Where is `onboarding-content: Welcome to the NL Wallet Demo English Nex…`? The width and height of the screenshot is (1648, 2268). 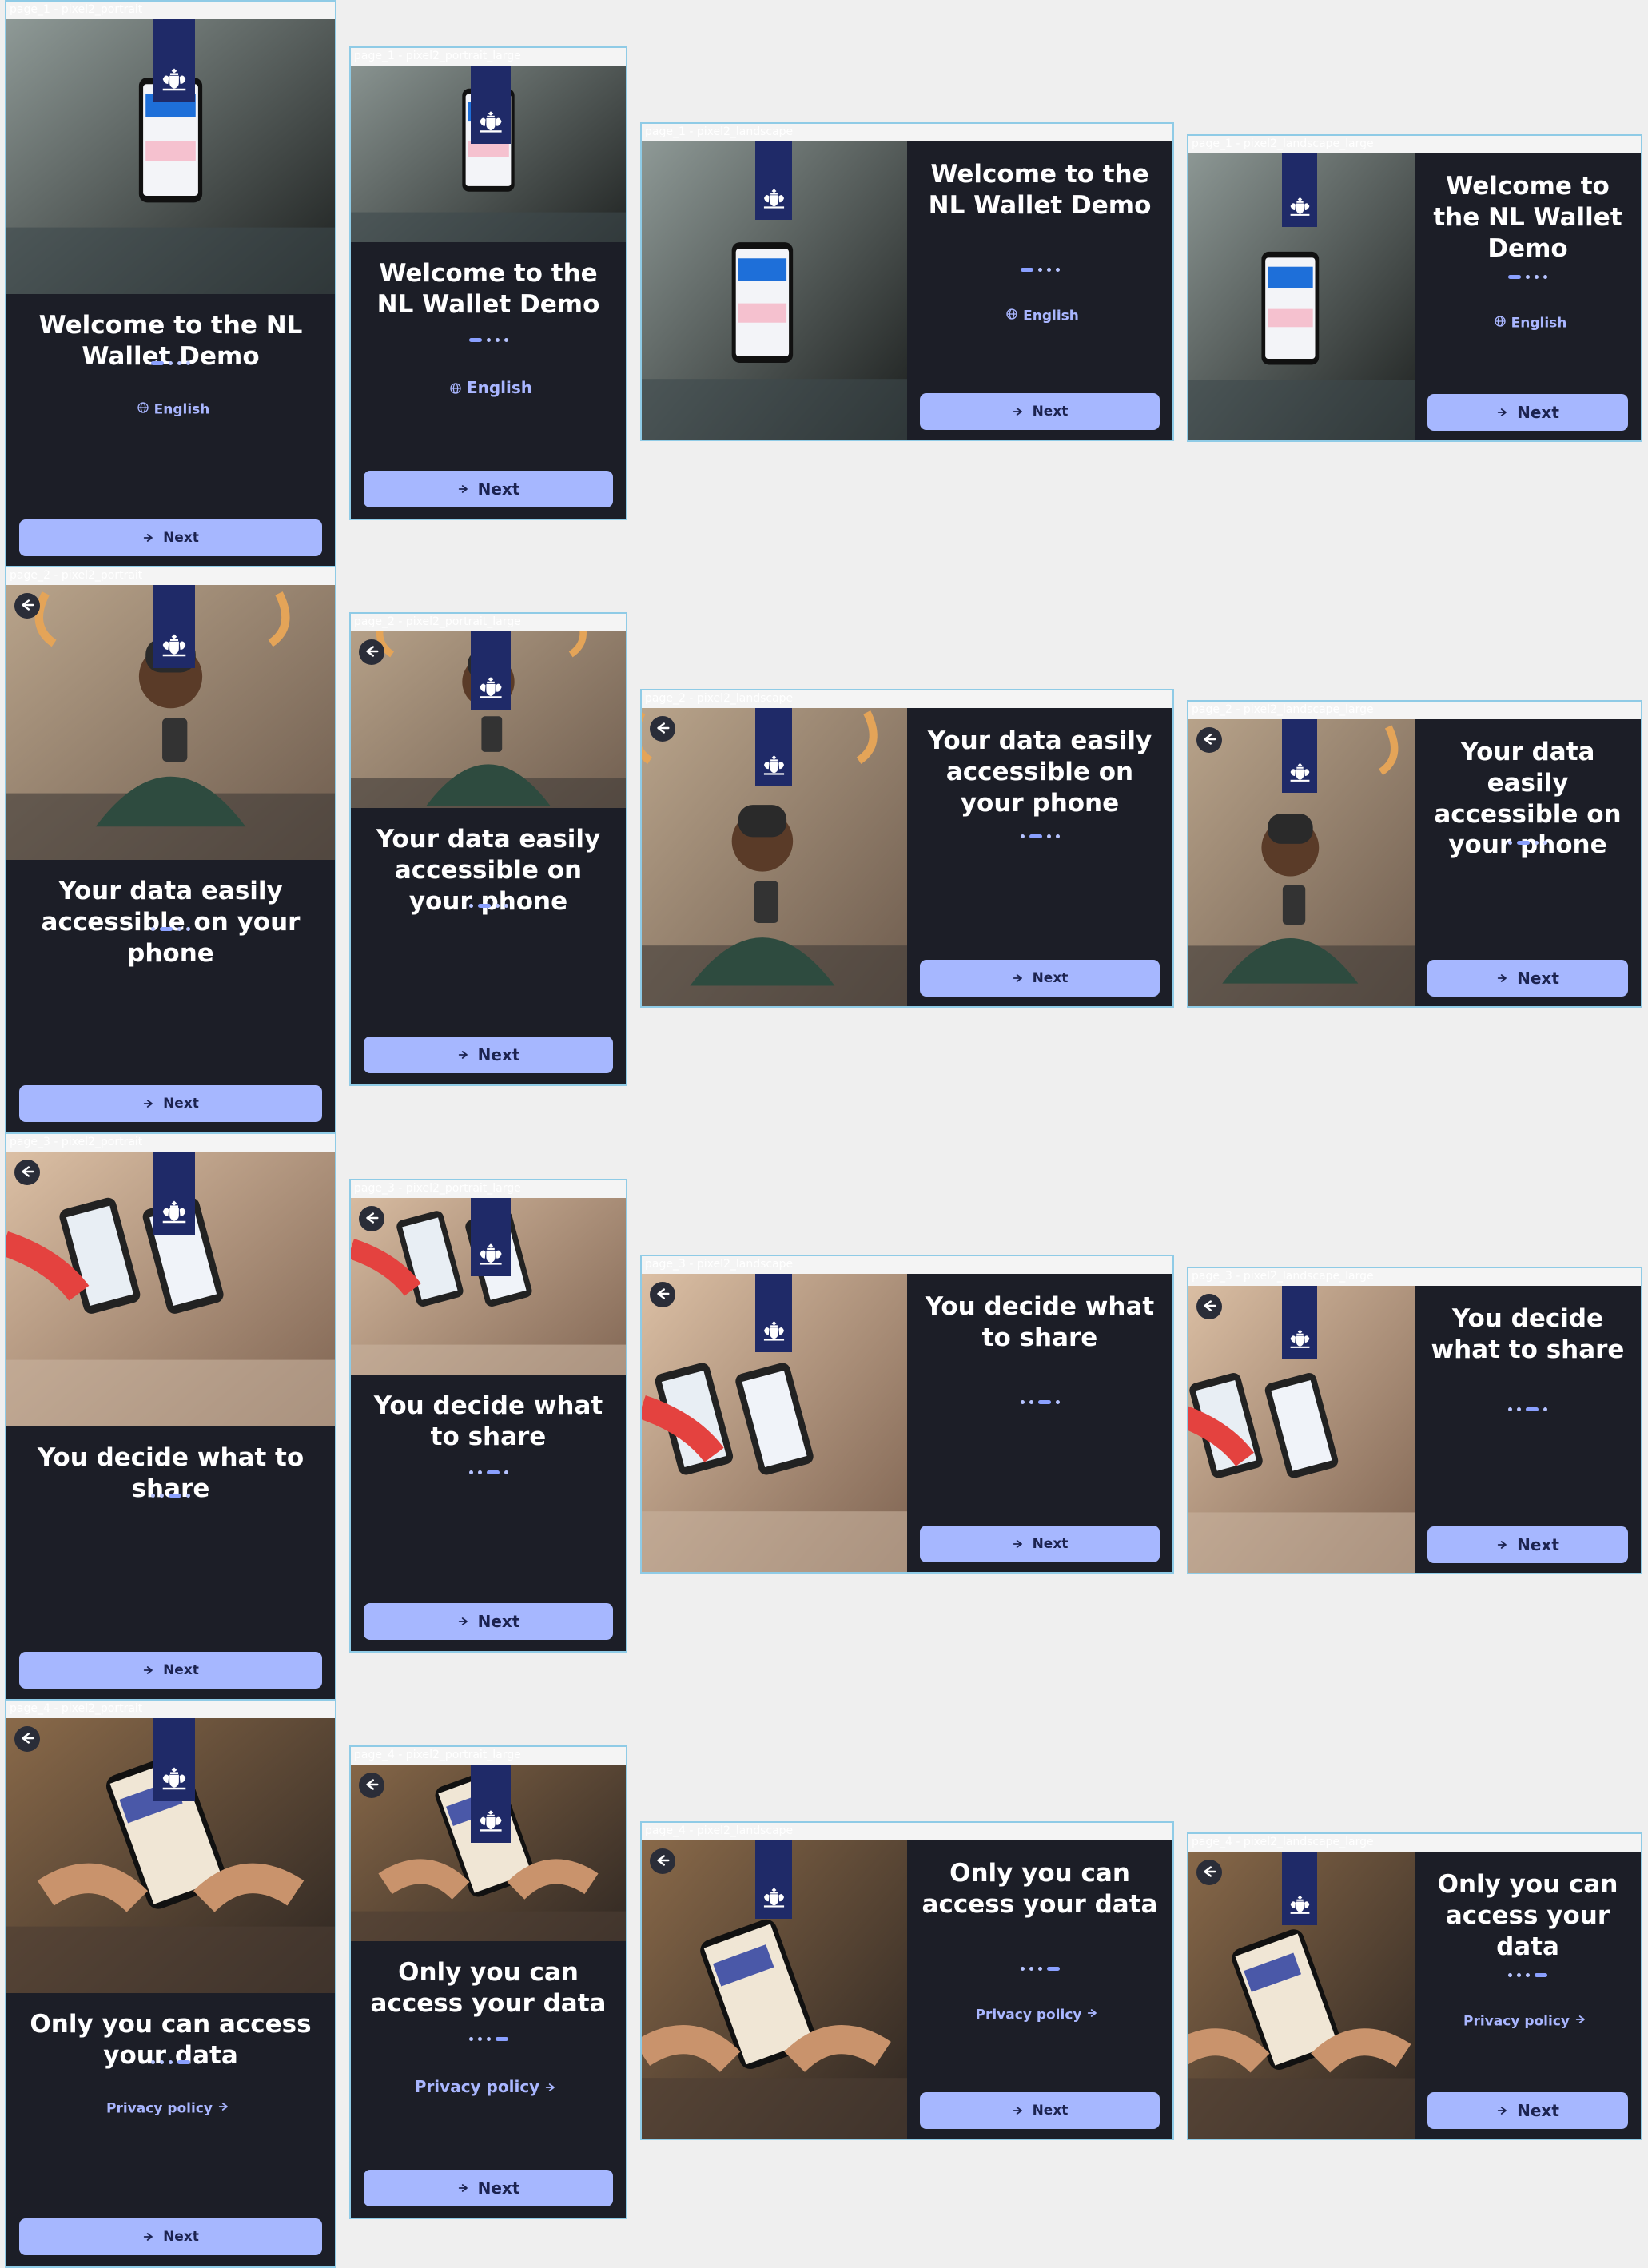
onboarding-content: Welcome to the NL Wallet Demo English Nex… is located at coordinates (1528, 296).